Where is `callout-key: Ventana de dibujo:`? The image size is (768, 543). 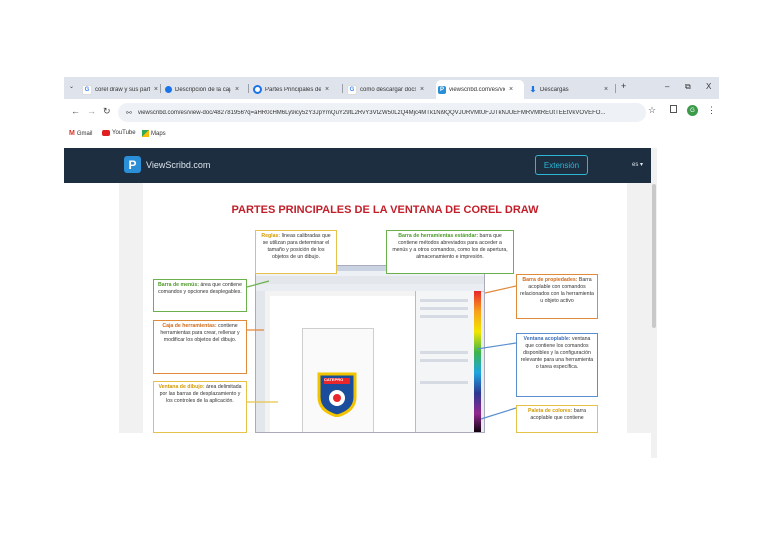
callout-key: Ventana de dibujo: is located at coordinates (181, 387).